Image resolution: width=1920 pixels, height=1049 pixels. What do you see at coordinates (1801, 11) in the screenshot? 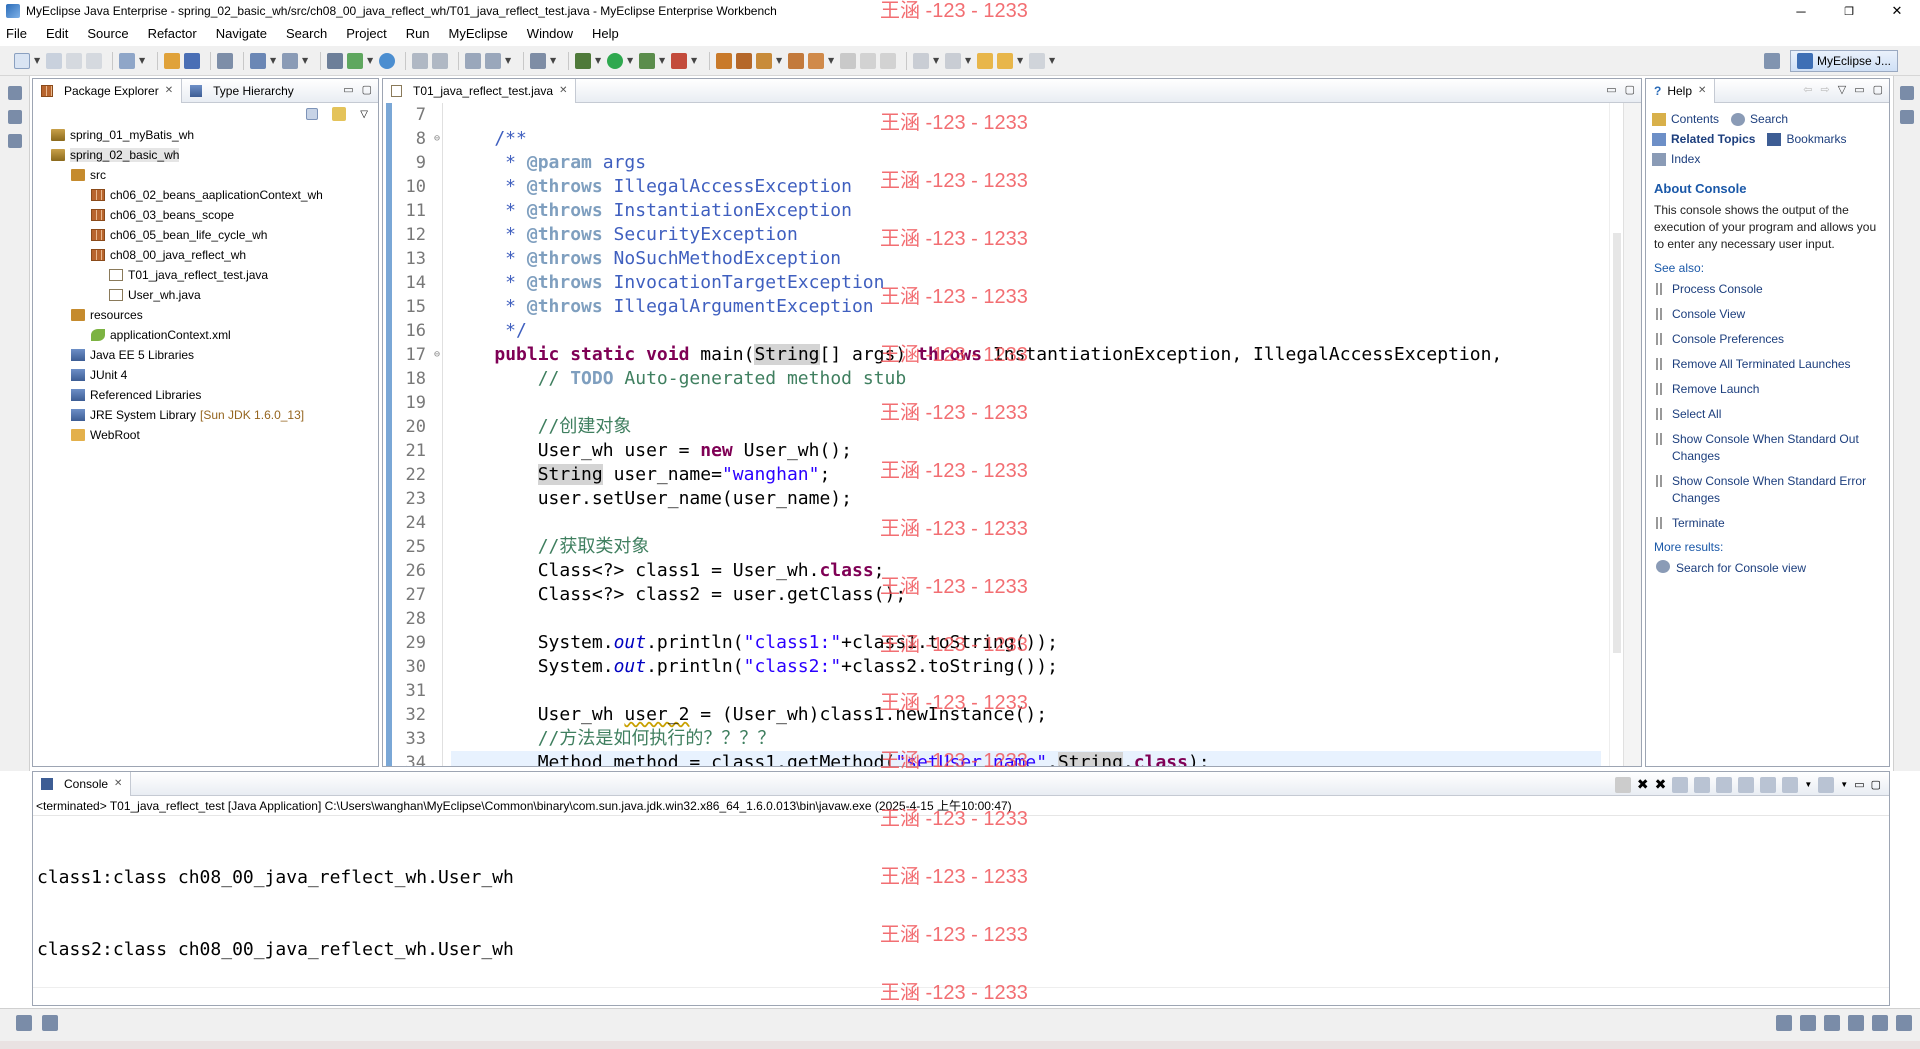
I see `minimize-button: ─` at bounding box center [1801, 11].